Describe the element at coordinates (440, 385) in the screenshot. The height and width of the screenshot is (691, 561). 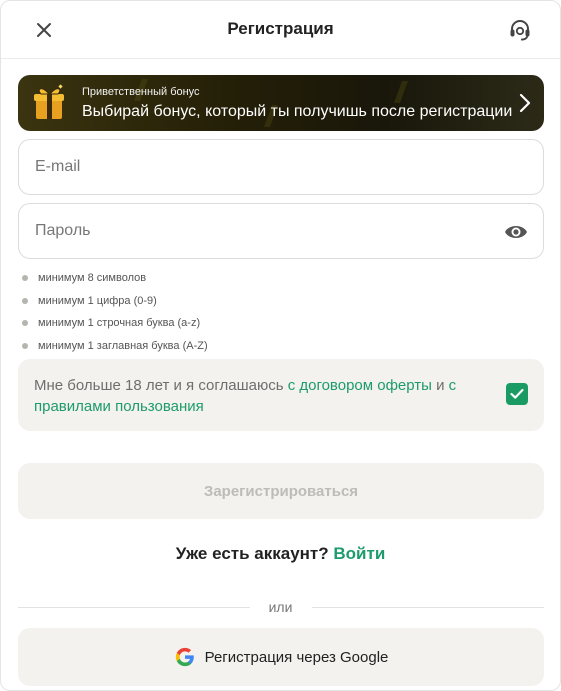
I see `agreement-middle: и` at that location.